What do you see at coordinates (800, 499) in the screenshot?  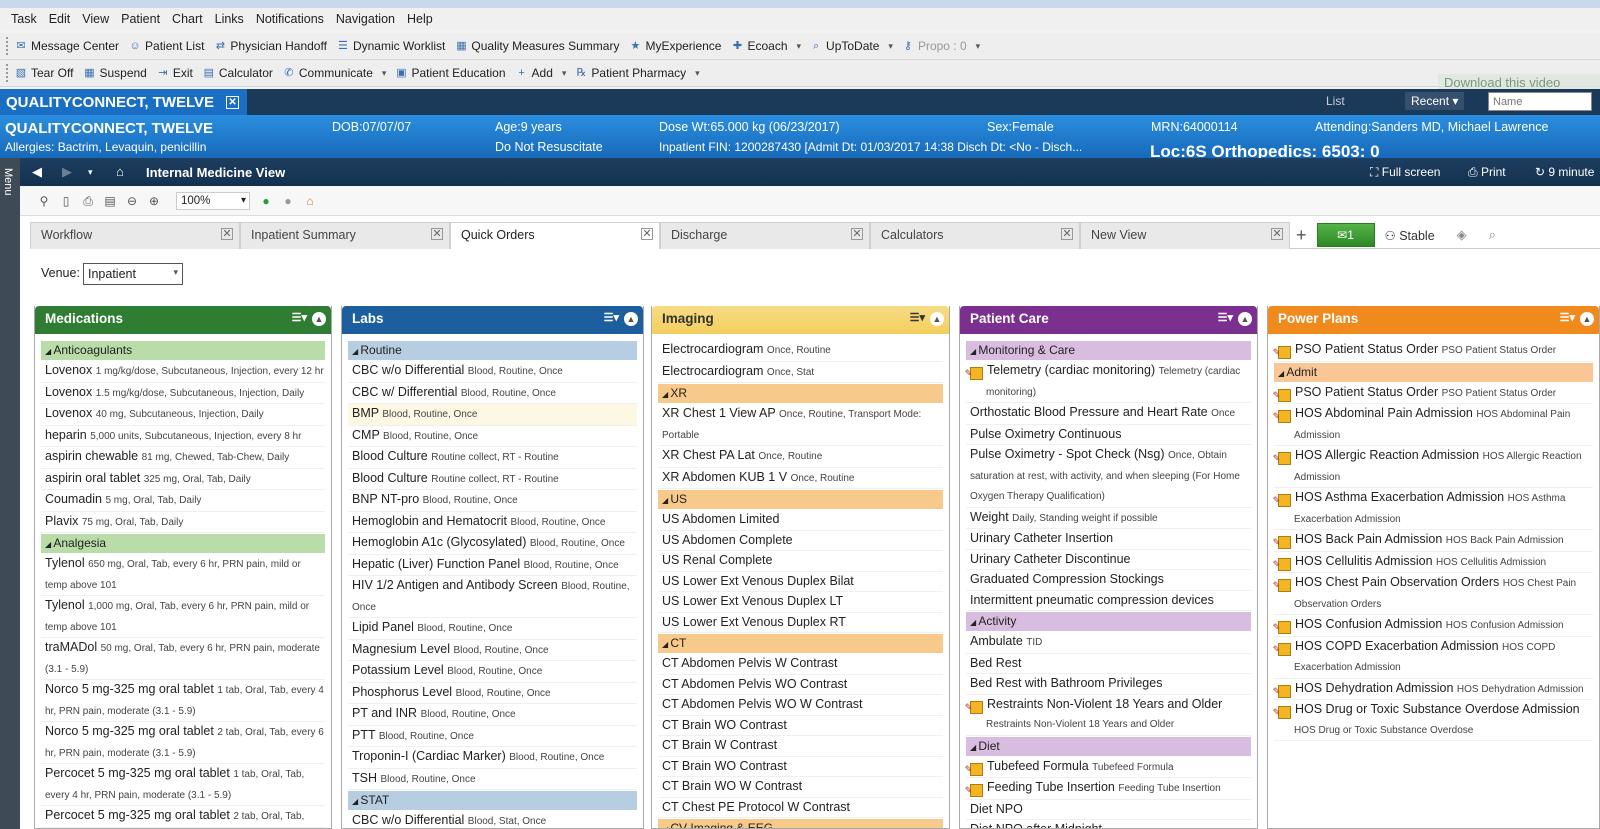 I see `section-header: ◢ US` at bounding box center [800, 499].